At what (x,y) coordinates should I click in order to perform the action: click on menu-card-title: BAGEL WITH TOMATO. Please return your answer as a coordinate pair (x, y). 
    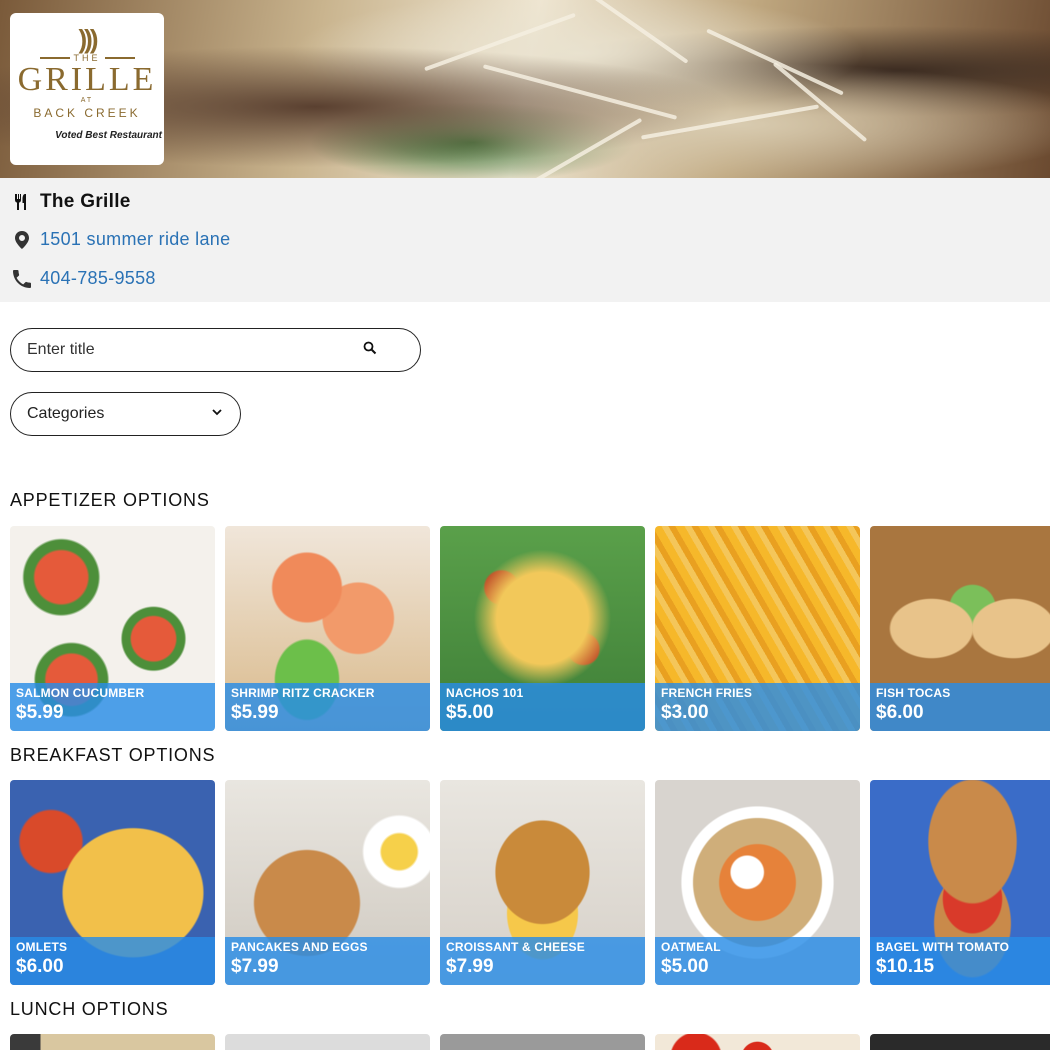
    Looking at the image, I should click on (943, 947).